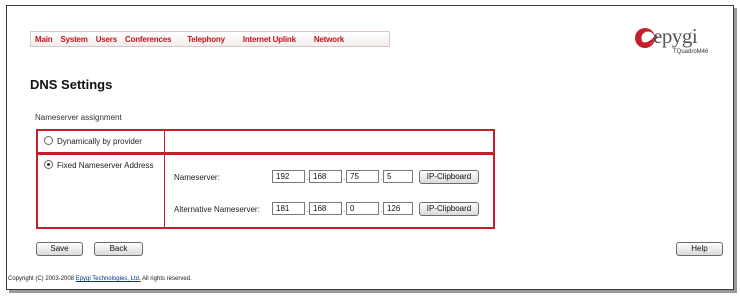  What do you see at coordinates (106, 39) in the screenshot?
I see `menu-item-users: Users` at bounding box center [106, 39].